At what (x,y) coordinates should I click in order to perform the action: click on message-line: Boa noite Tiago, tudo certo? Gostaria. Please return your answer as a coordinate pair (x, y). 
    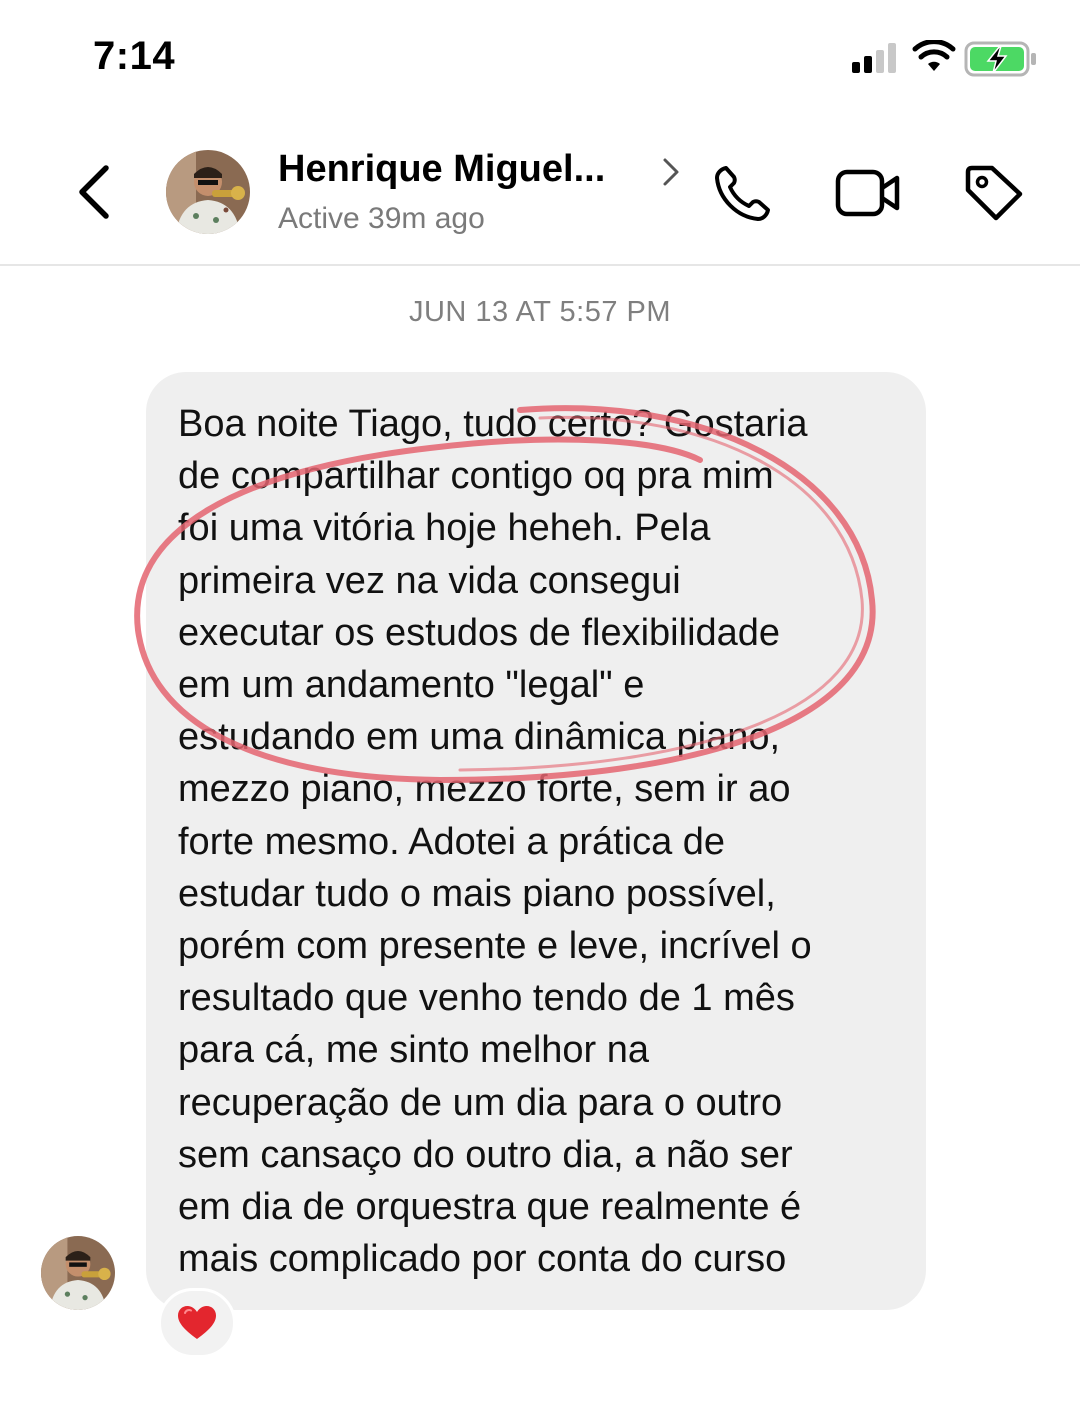
    Looking at the image, I should click on (493, 424).